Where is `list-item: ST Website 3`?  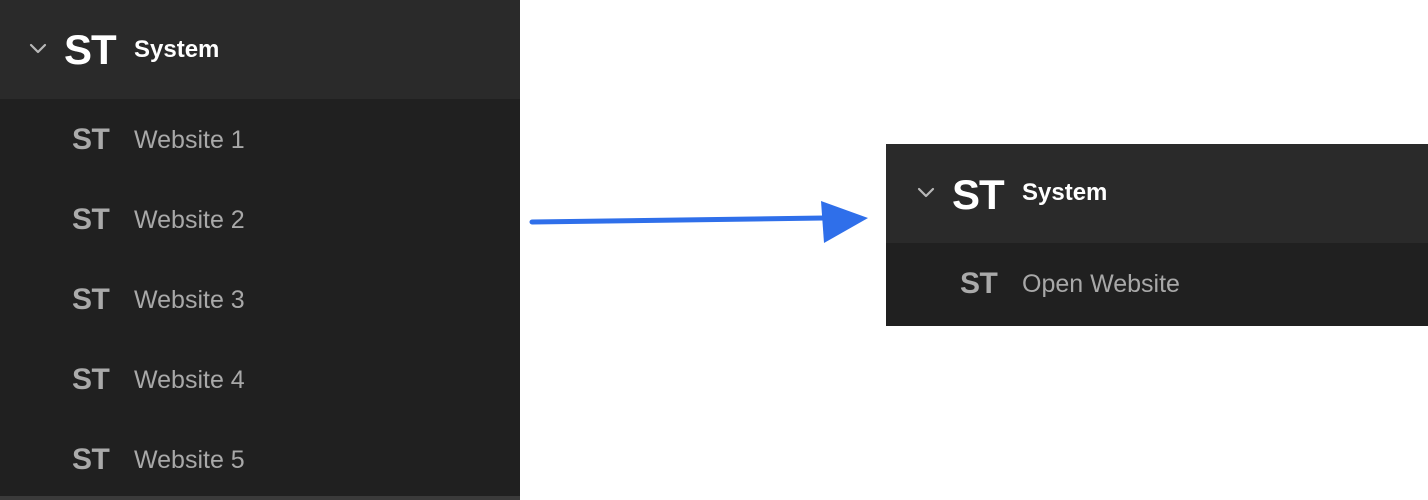
list-item: ST Website 3 is located at coordinates (260, 300).